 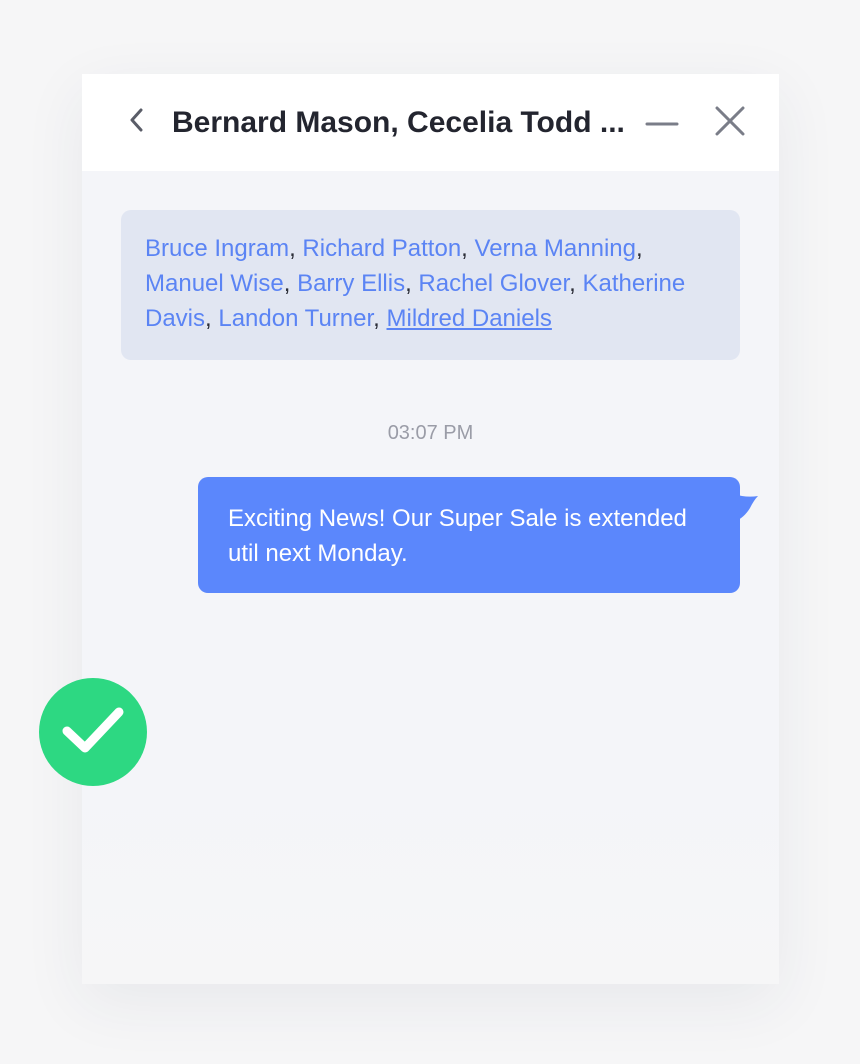 I want to click on checkmark-icon, so click(x=93, y=732).